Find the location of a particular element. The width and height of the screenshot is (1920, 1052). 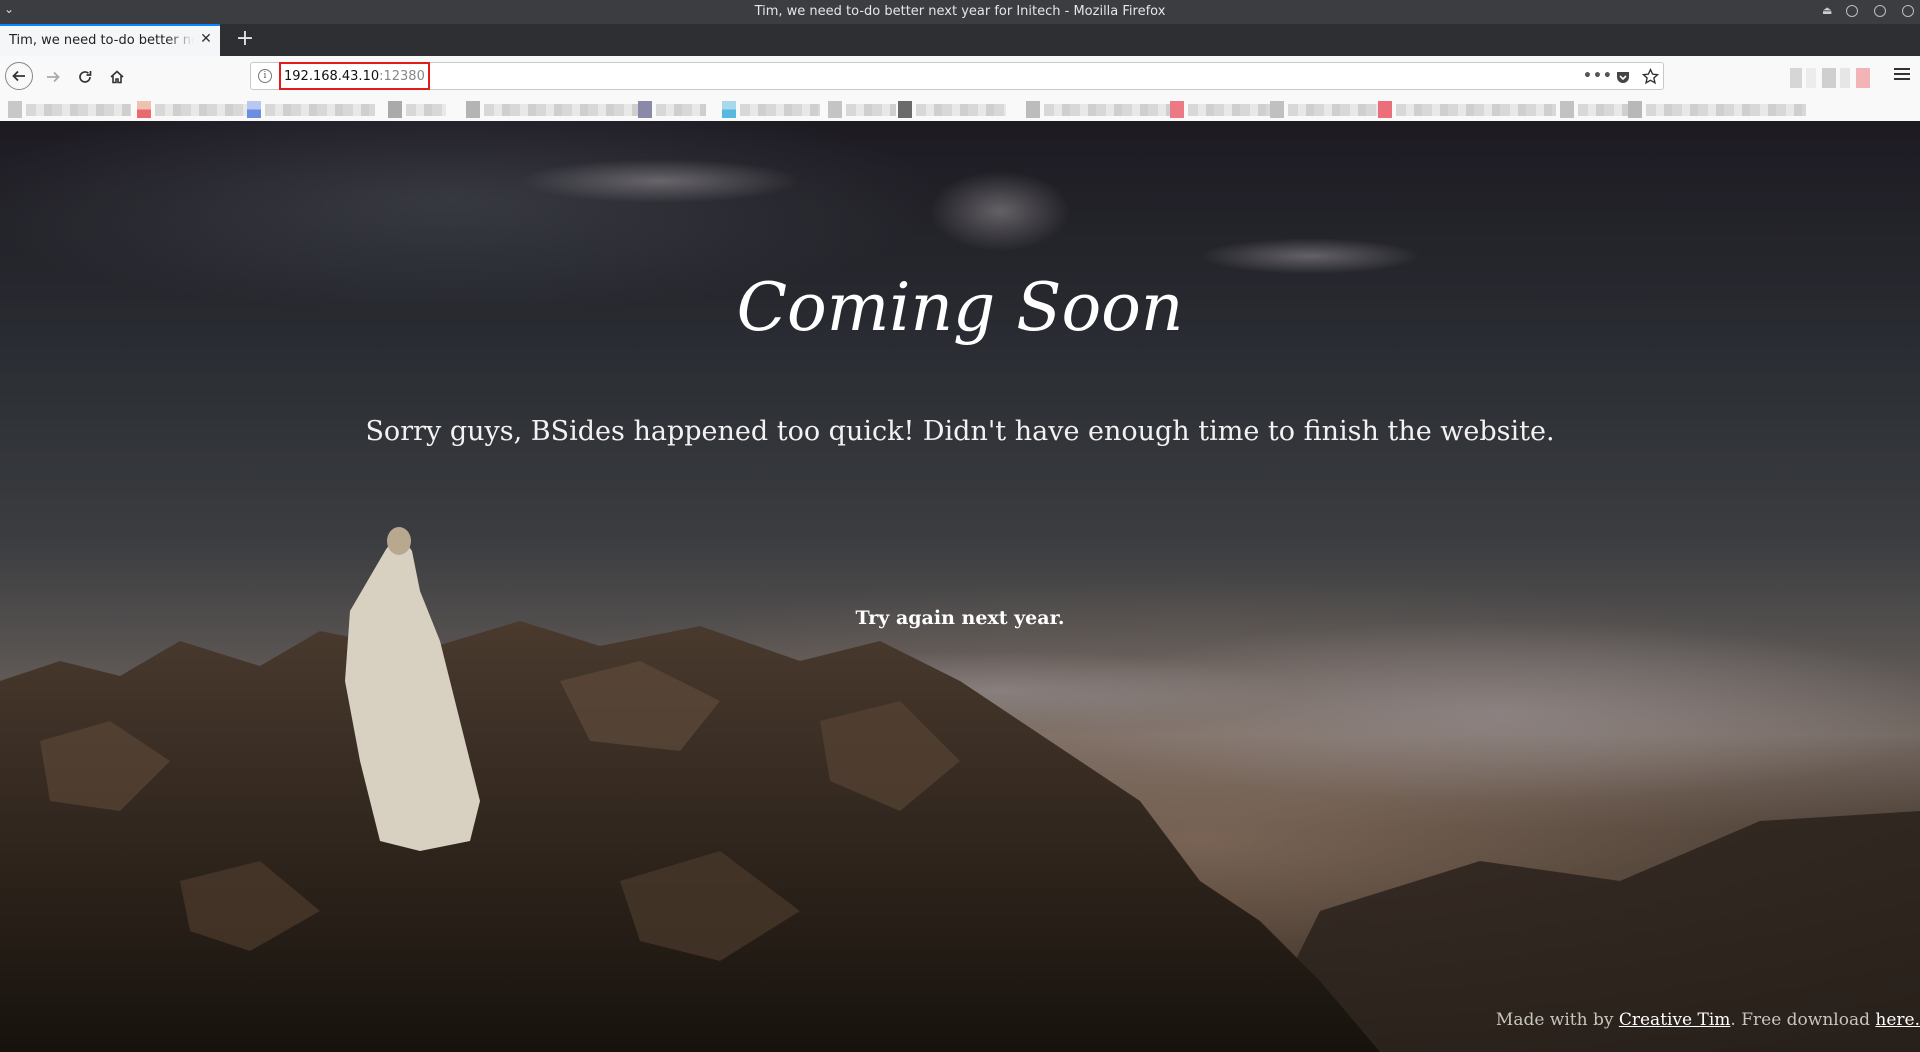

url-bar: i 192.168.43.10:12380 ••• is located at coordinates (957, 76).